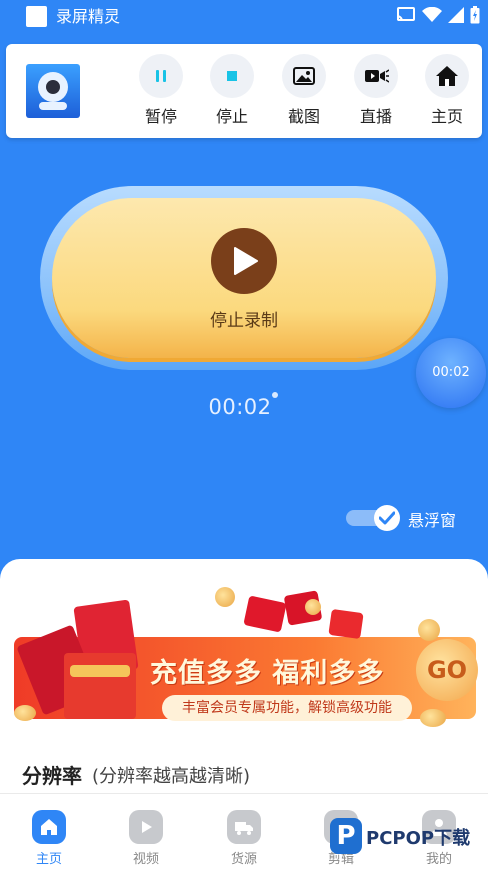 This screenshot has width=488, height=869. What do you see at coordinates (244, 321) in the screenshot?
I see `stop-recording-label: 停止录制` at bounding box center [244, 321].